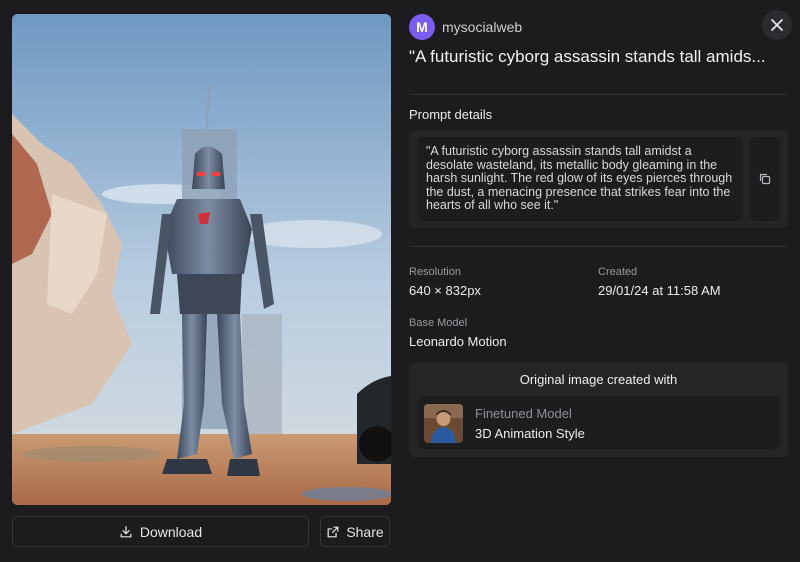  I want to click on resolution-label: Resolution, so click(435, 272).